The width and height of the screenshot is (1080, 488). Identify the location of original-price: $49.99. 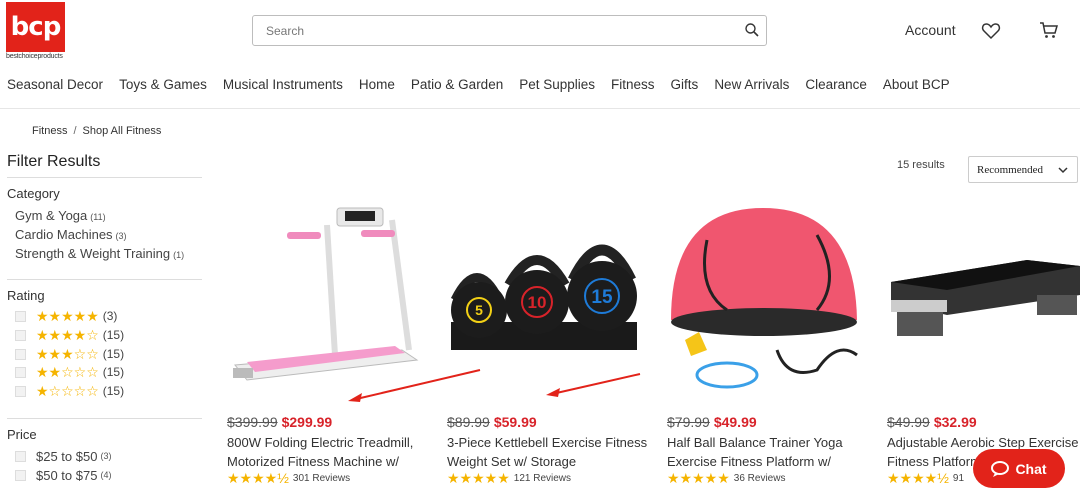
(908, 422).